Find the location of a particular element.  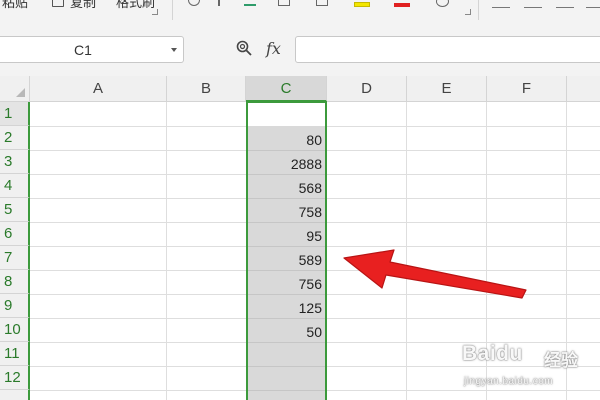

border-style-icon is located at coordinates (322, 3).